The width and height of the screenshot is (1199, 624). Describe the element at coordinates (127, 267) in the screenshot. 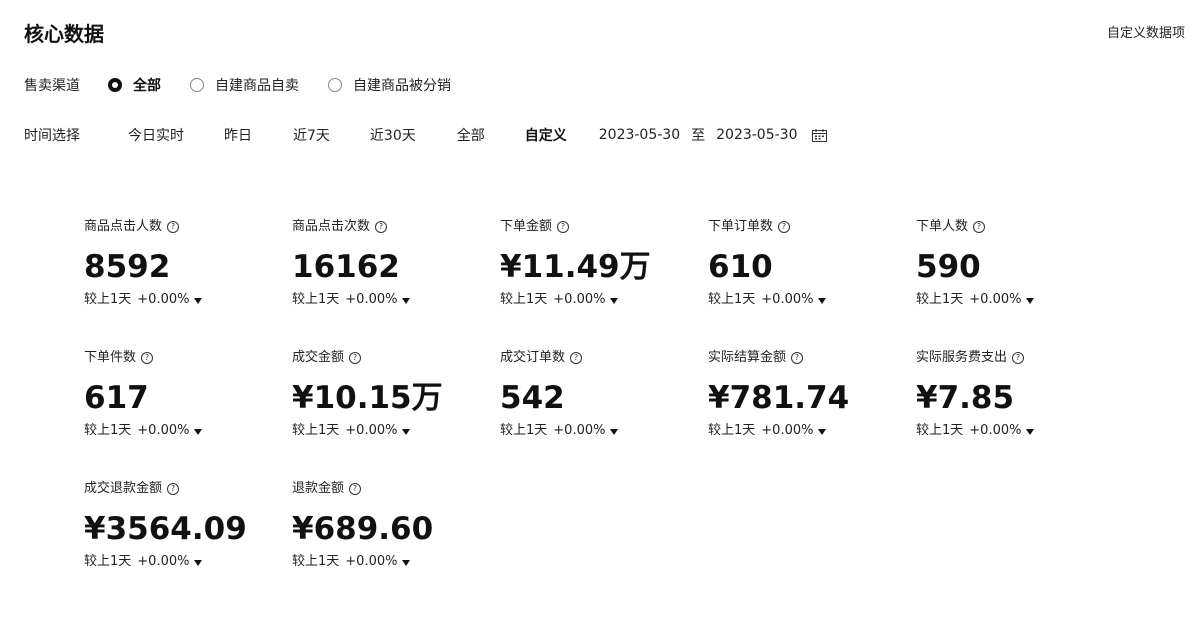

I see `metric-value: 8592` at that location.